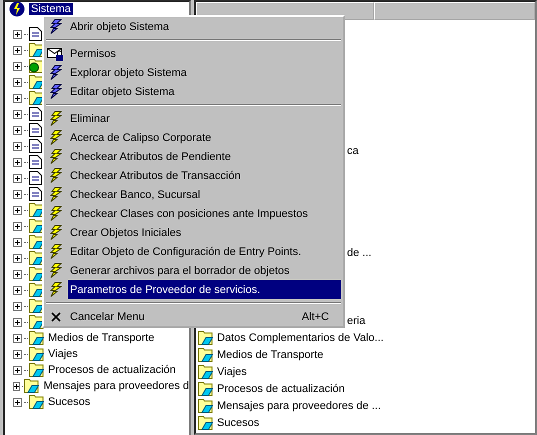 The width and height of the screenshot is (537, 435). I want to click on menu-item: Cancelar Menu Alt+C, so click(204, 316).